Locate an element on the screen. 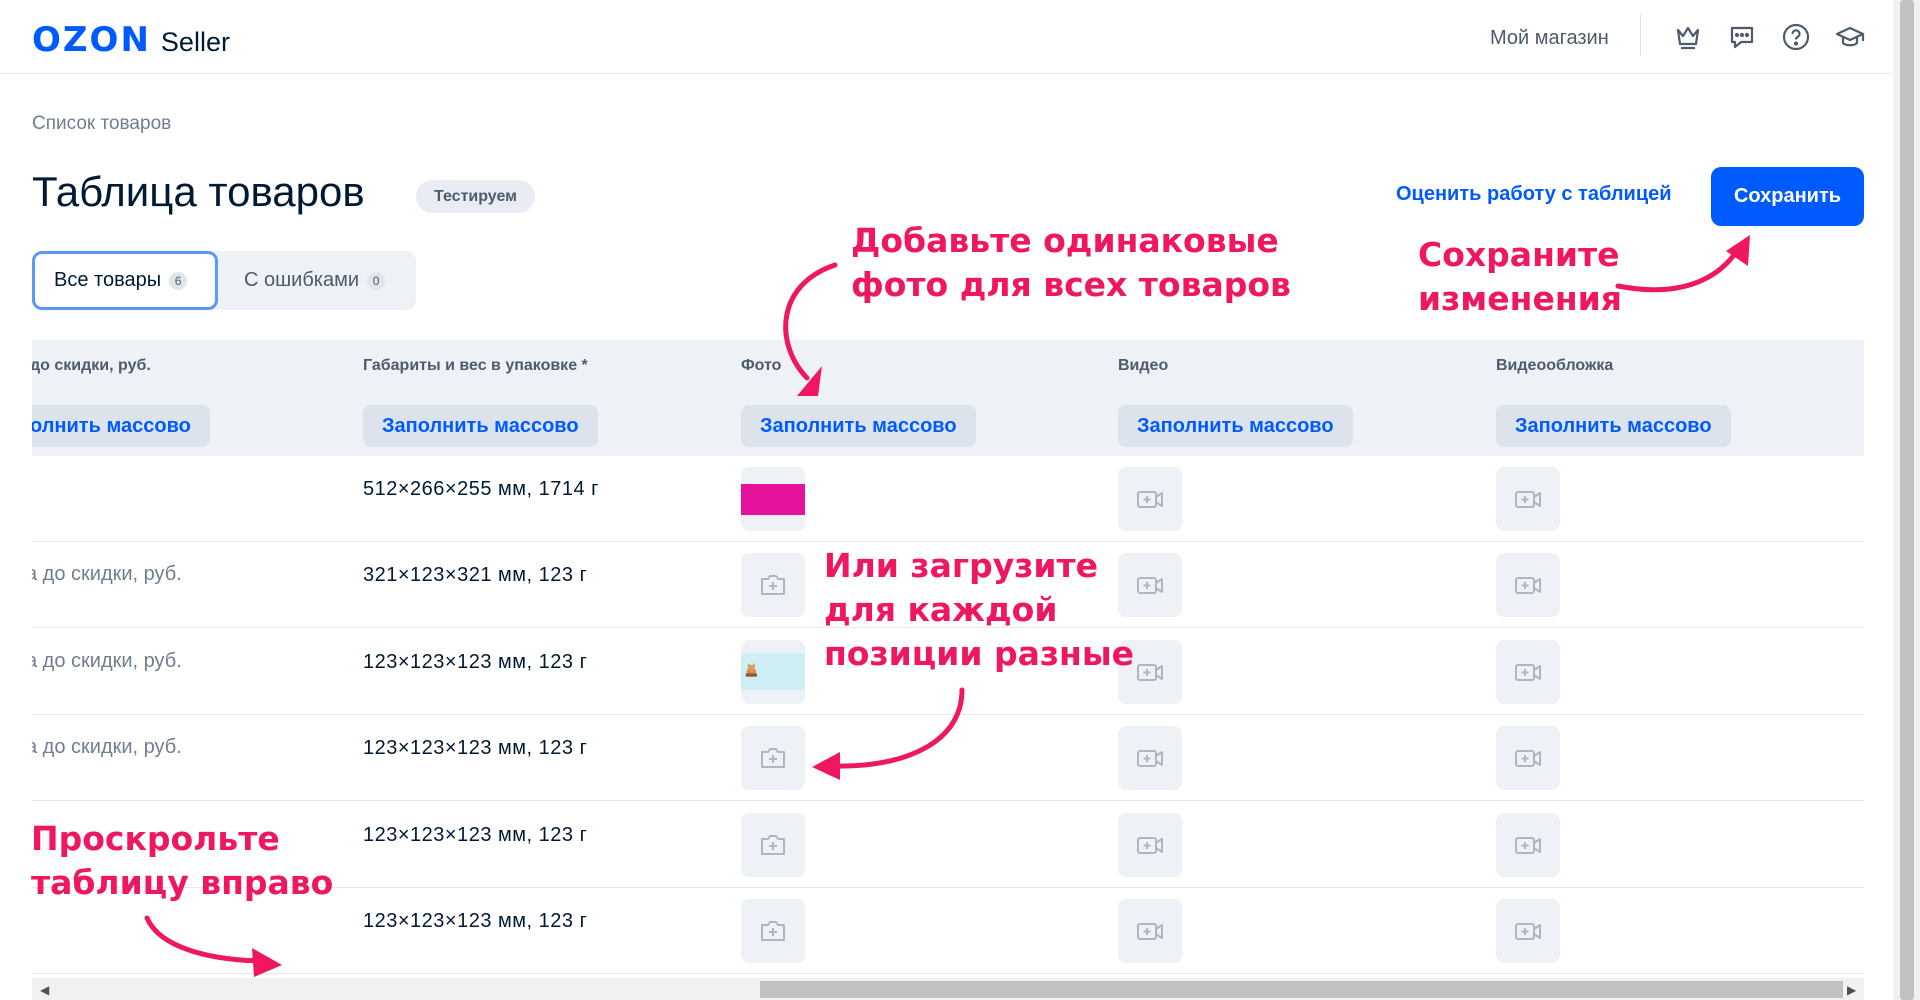 Image resolution: width=1920 pixels, height=1000 pixels. arrow-scroll-right is located at coordinates (204, 939).